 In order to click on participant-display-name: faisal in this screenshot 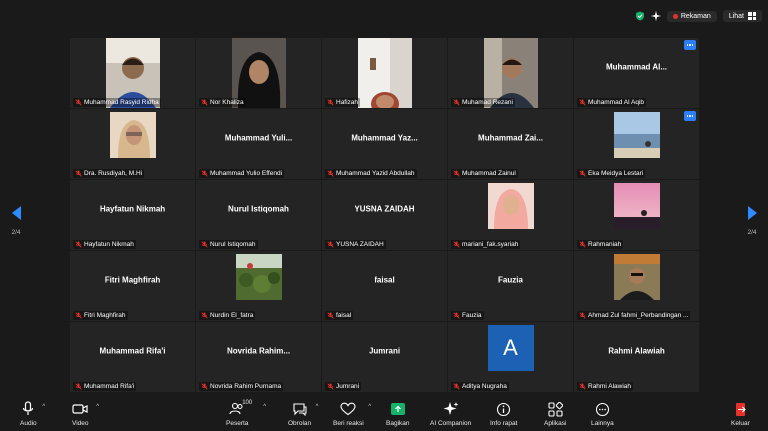, I will do `click(384, 280)`.